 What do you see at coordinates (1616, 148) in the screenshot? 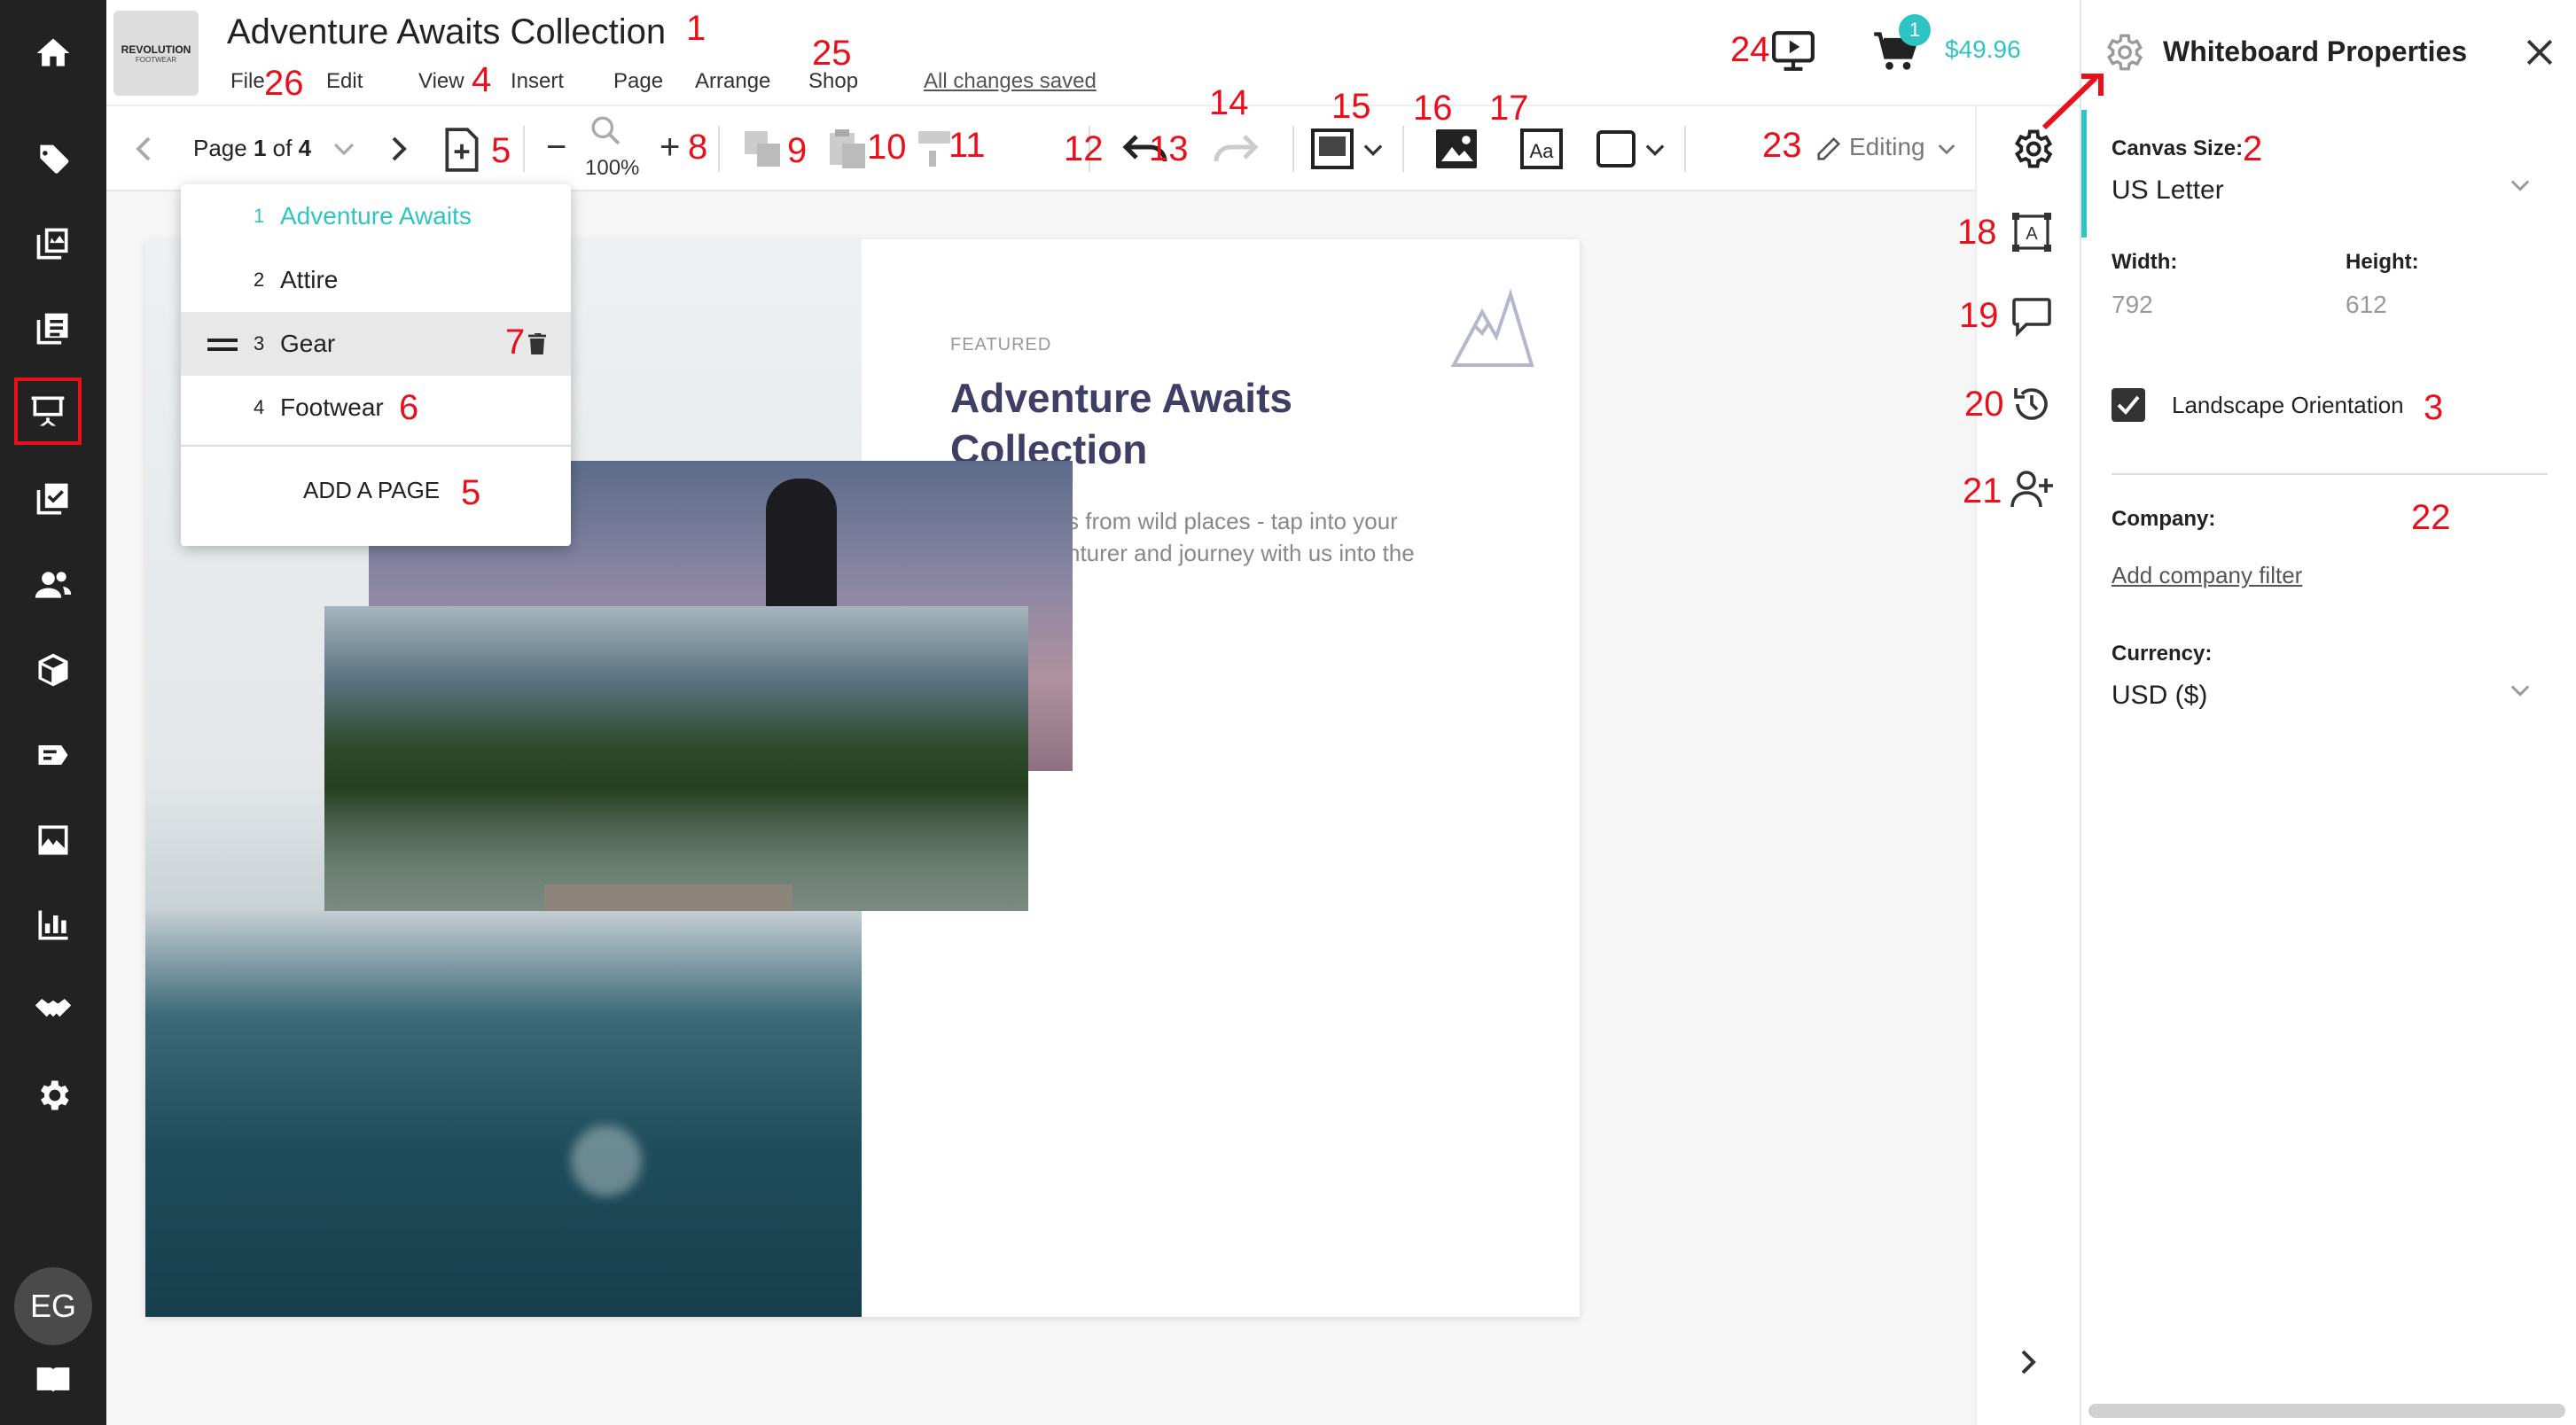
I see `insert-shape-icon` at bounding box center [1616, 148].